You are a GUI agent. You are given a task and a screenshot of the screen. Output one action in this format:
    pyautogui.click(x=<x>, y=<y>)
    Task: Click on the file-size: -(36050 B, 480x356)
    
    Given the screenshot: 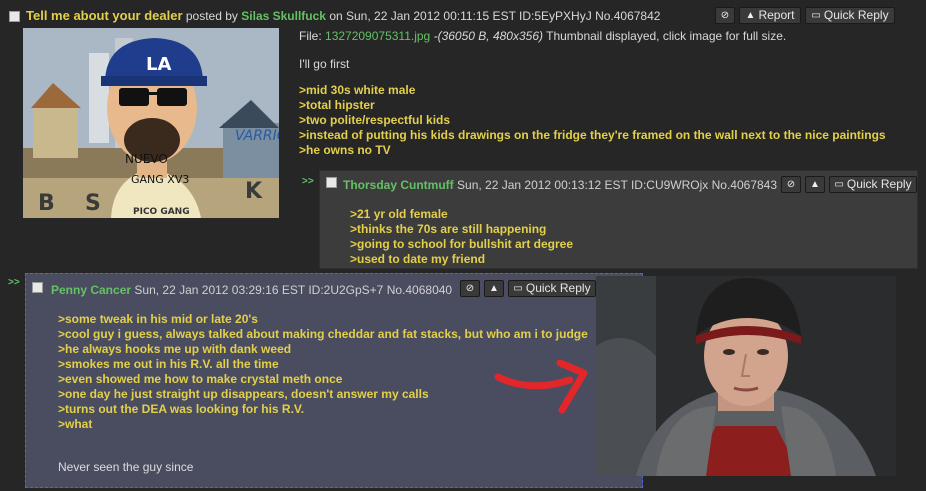 What is the action you would take?
    pyautogui.click(x=488, y=36)
    